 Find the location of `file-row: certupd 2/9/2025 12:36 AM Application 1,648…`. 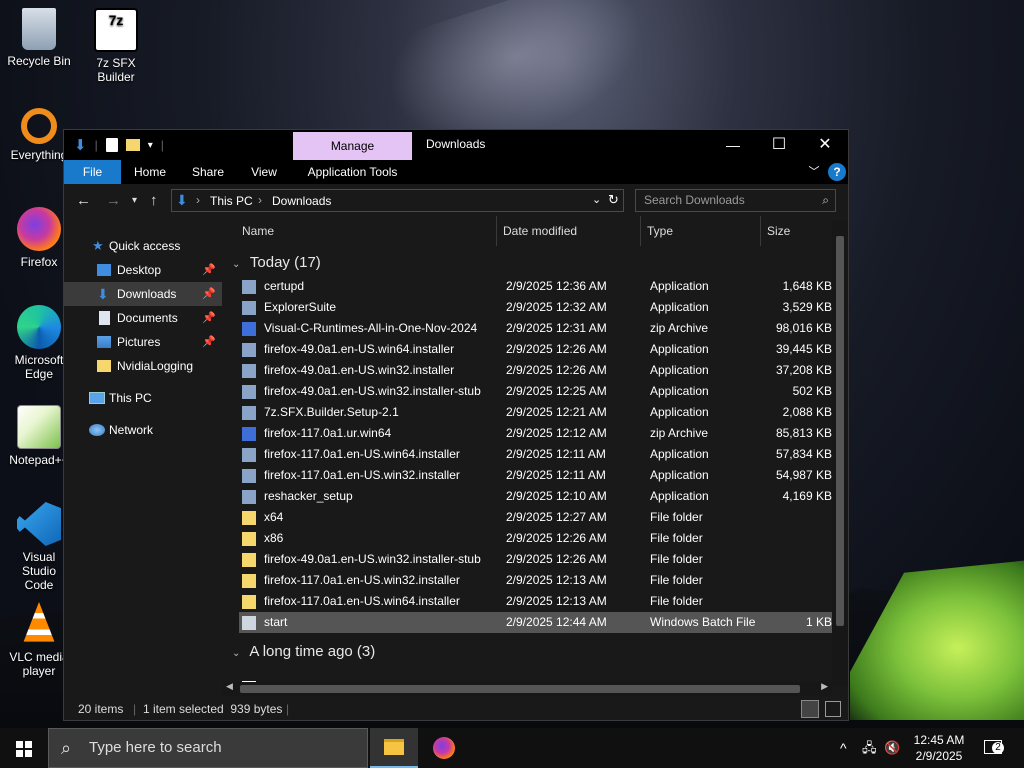

file-row: certupd 2/9/2025 12:36 AM Application 1,648… is located at coordinates (535, 286).